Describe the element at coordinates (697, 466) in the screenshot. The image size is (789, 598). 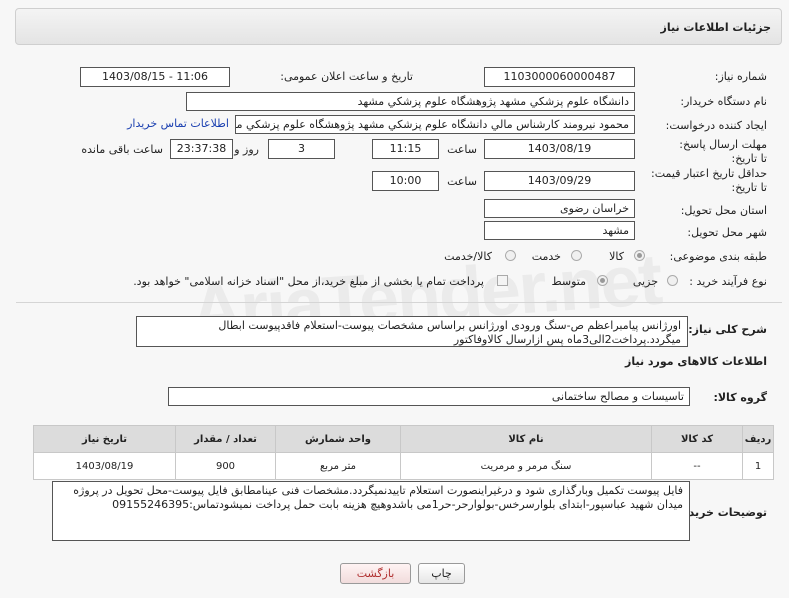
I see `cell-code: --` at that location.